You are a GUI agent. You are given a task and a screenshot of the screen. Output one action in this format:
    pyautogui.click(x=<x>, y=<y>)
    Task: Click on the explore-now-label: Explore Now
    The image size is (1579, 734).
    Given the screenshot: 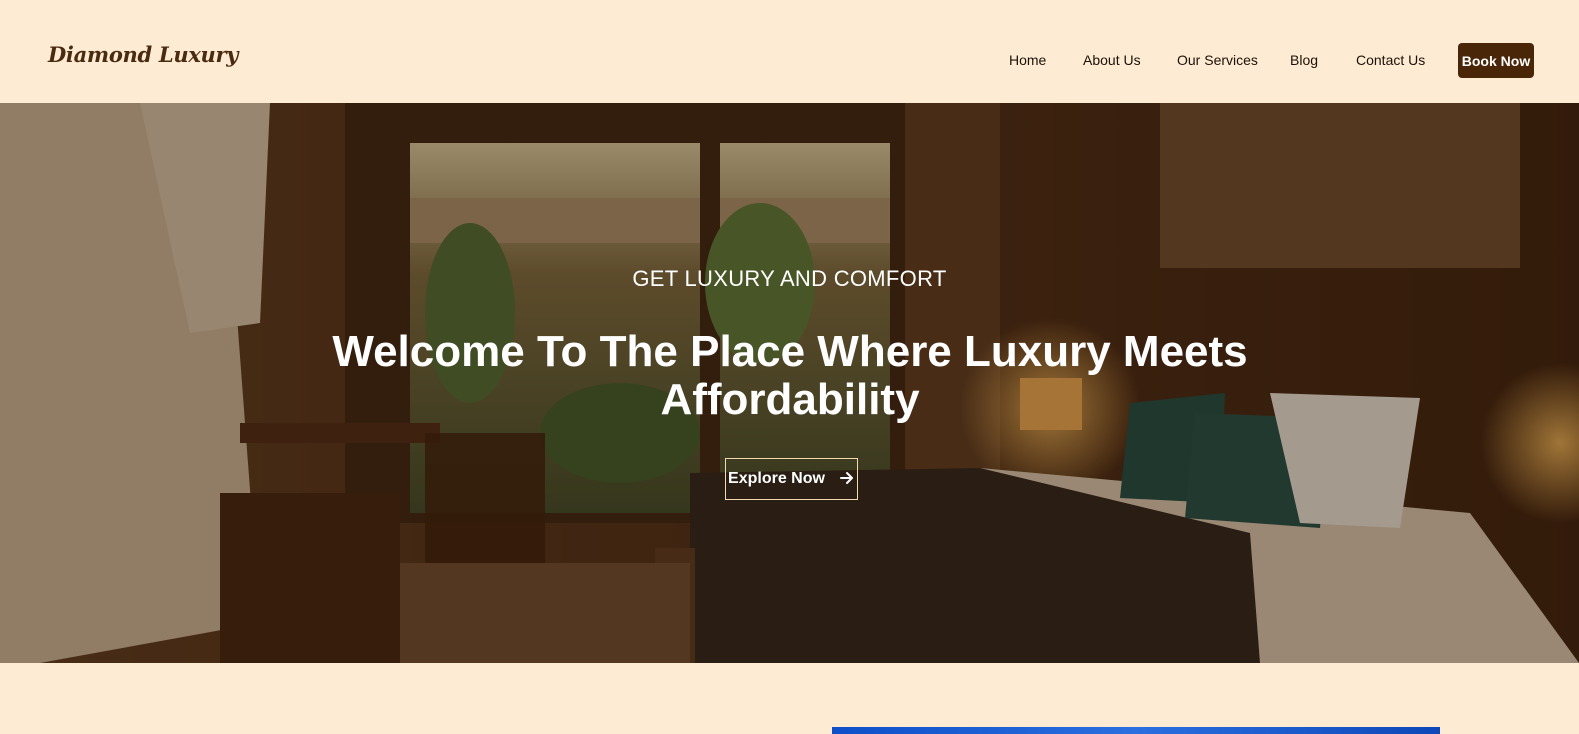 What is the action you would take?
    pyautogui.click(x=776, y=478)
    